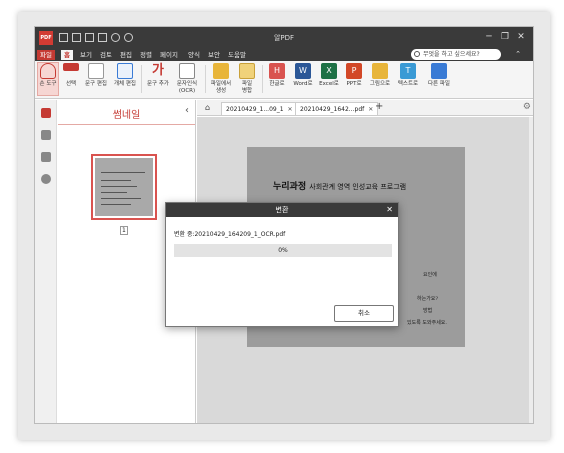 The width and height of the screenshot is (564, 453). Describe the element at coordinates (187, 79) in the screenshot. I see `ocr-button: 문자인식 (OCR)` at that location.